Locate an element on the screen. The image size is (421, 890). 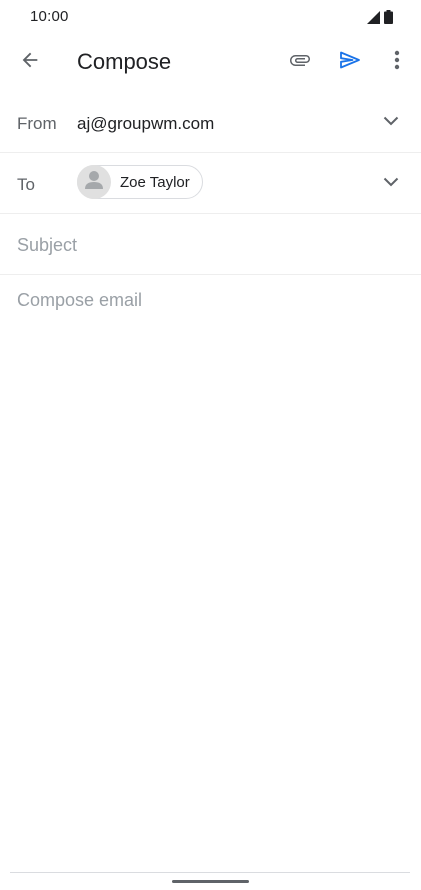
to-expand-button is located at coordinates (391, 183).